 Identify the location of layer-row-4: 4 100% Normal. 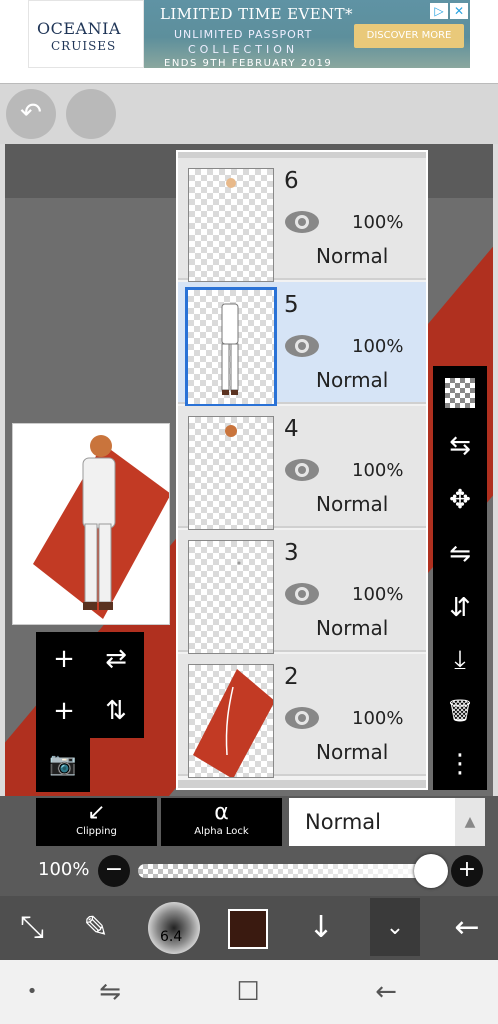
(302, 468).